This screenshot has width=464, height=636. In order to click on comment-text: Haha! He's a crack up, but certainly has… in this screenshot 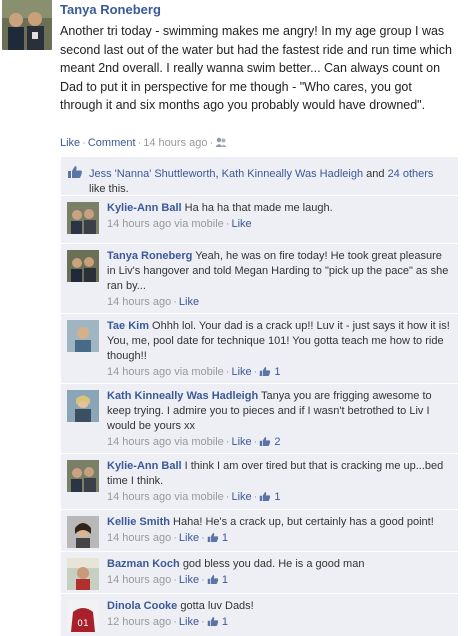, I will do `click(303, 522)`.